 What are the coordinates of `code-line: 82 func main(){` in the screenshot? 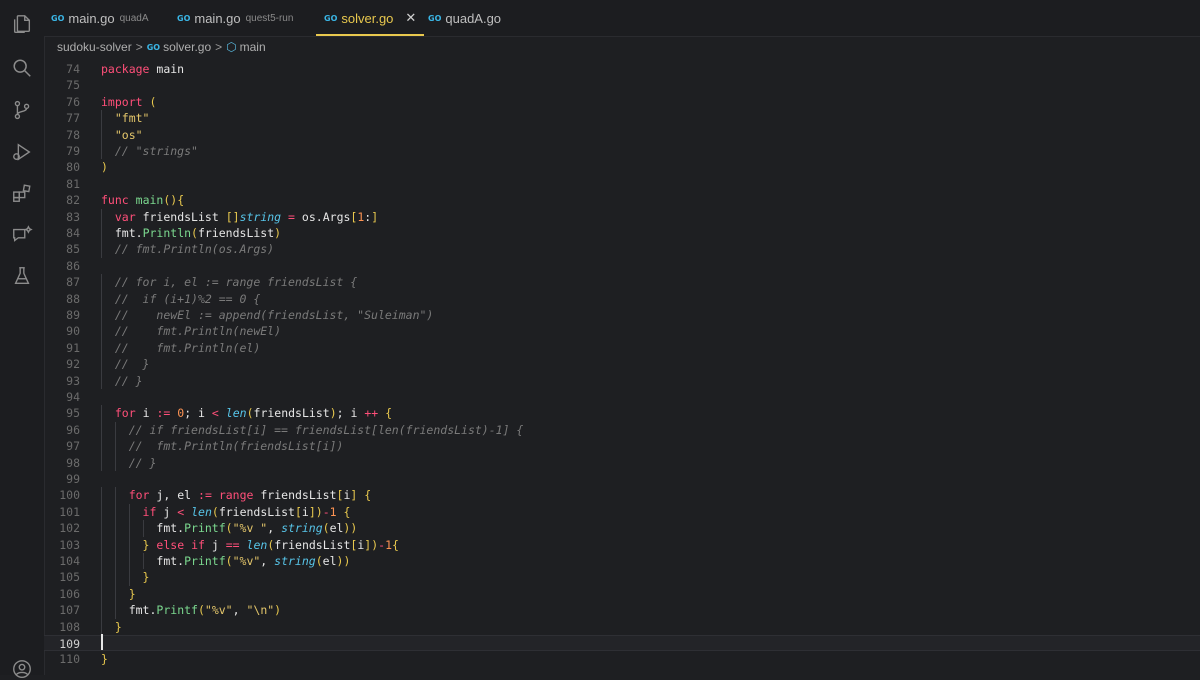 It's located at (622, 200).